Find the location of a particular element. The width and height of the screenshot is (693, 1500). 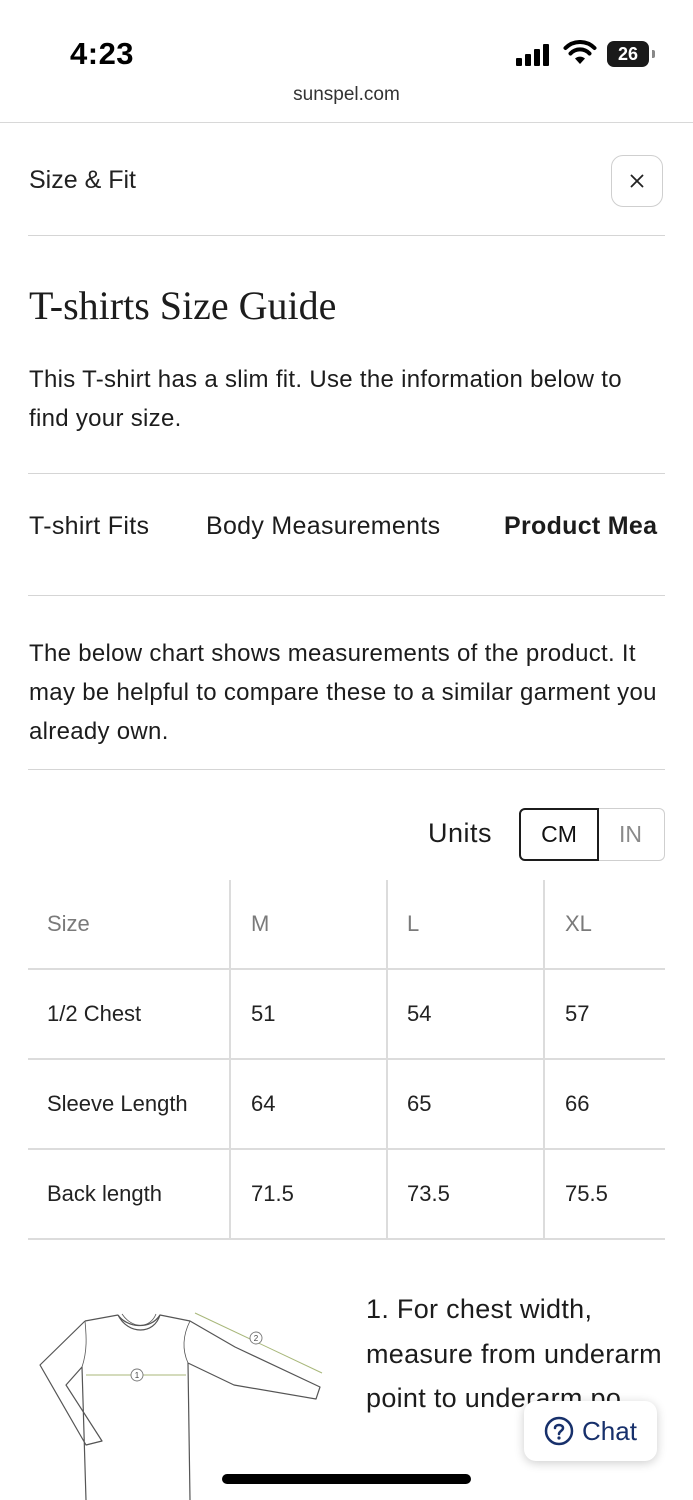

unit-in-button: IN is located at coordinates (631, 834).